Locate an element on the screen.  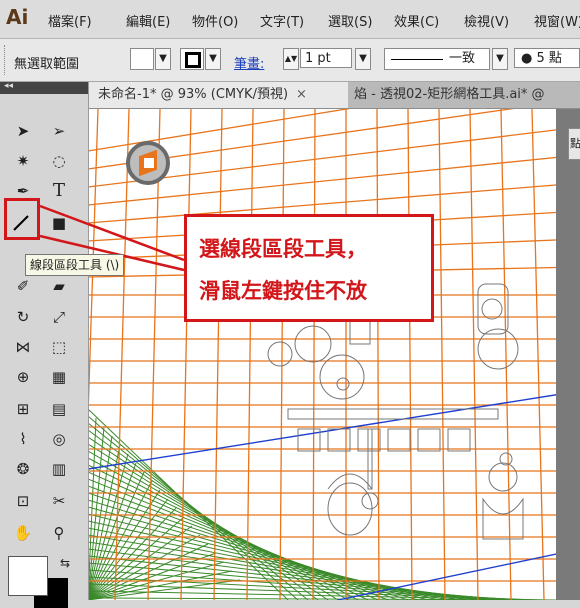
instruction-callout: 選線段區段工具， 滑鼠左鍵按住不放 is located at coordinates (309, 268).